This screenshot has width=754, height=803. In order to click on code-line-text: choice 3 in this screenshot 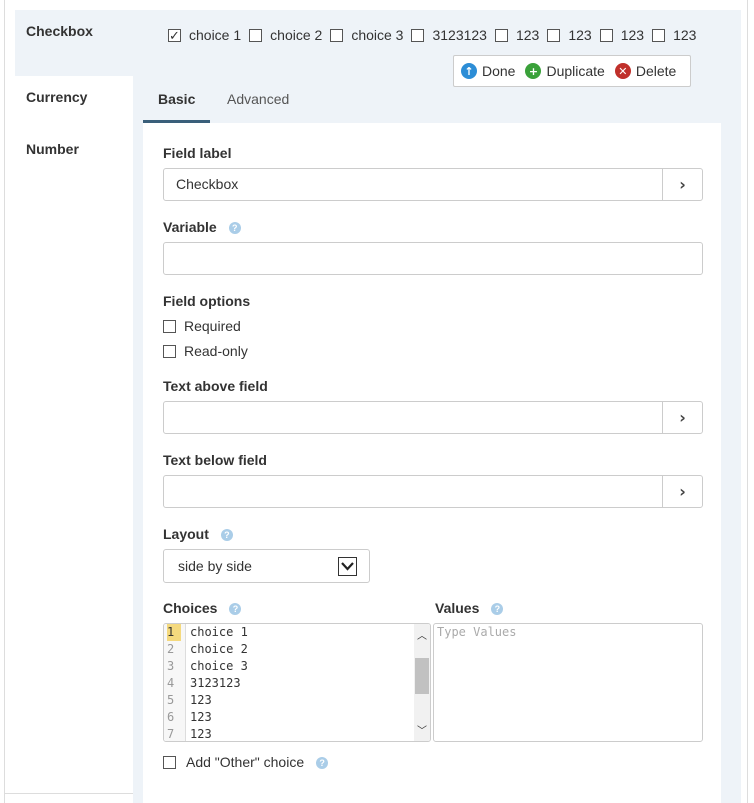, I will do `click(219, 666)`.